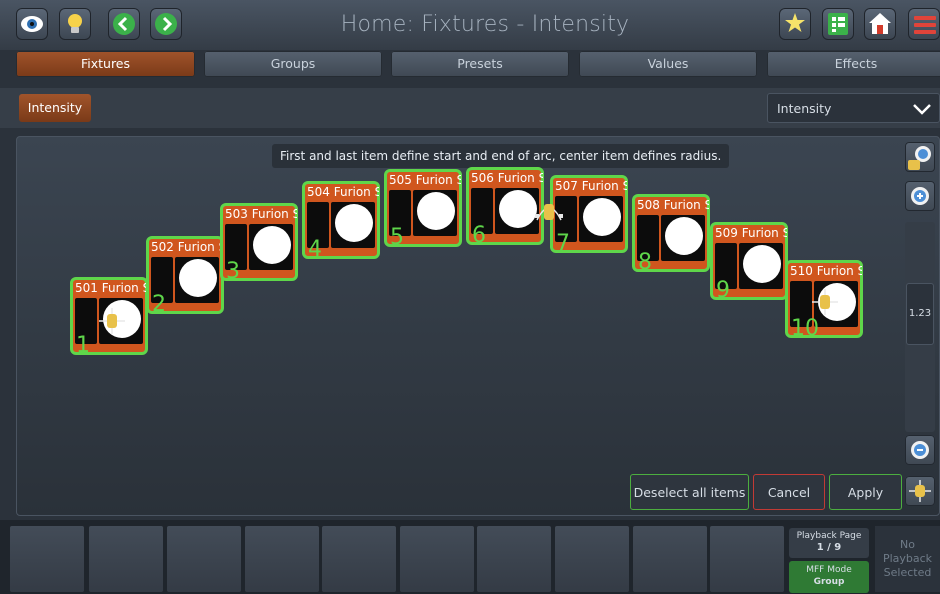  Describe the element at coordinates (829, 582) in the screenshot. I see `mff-mode-value: Group` at that location.